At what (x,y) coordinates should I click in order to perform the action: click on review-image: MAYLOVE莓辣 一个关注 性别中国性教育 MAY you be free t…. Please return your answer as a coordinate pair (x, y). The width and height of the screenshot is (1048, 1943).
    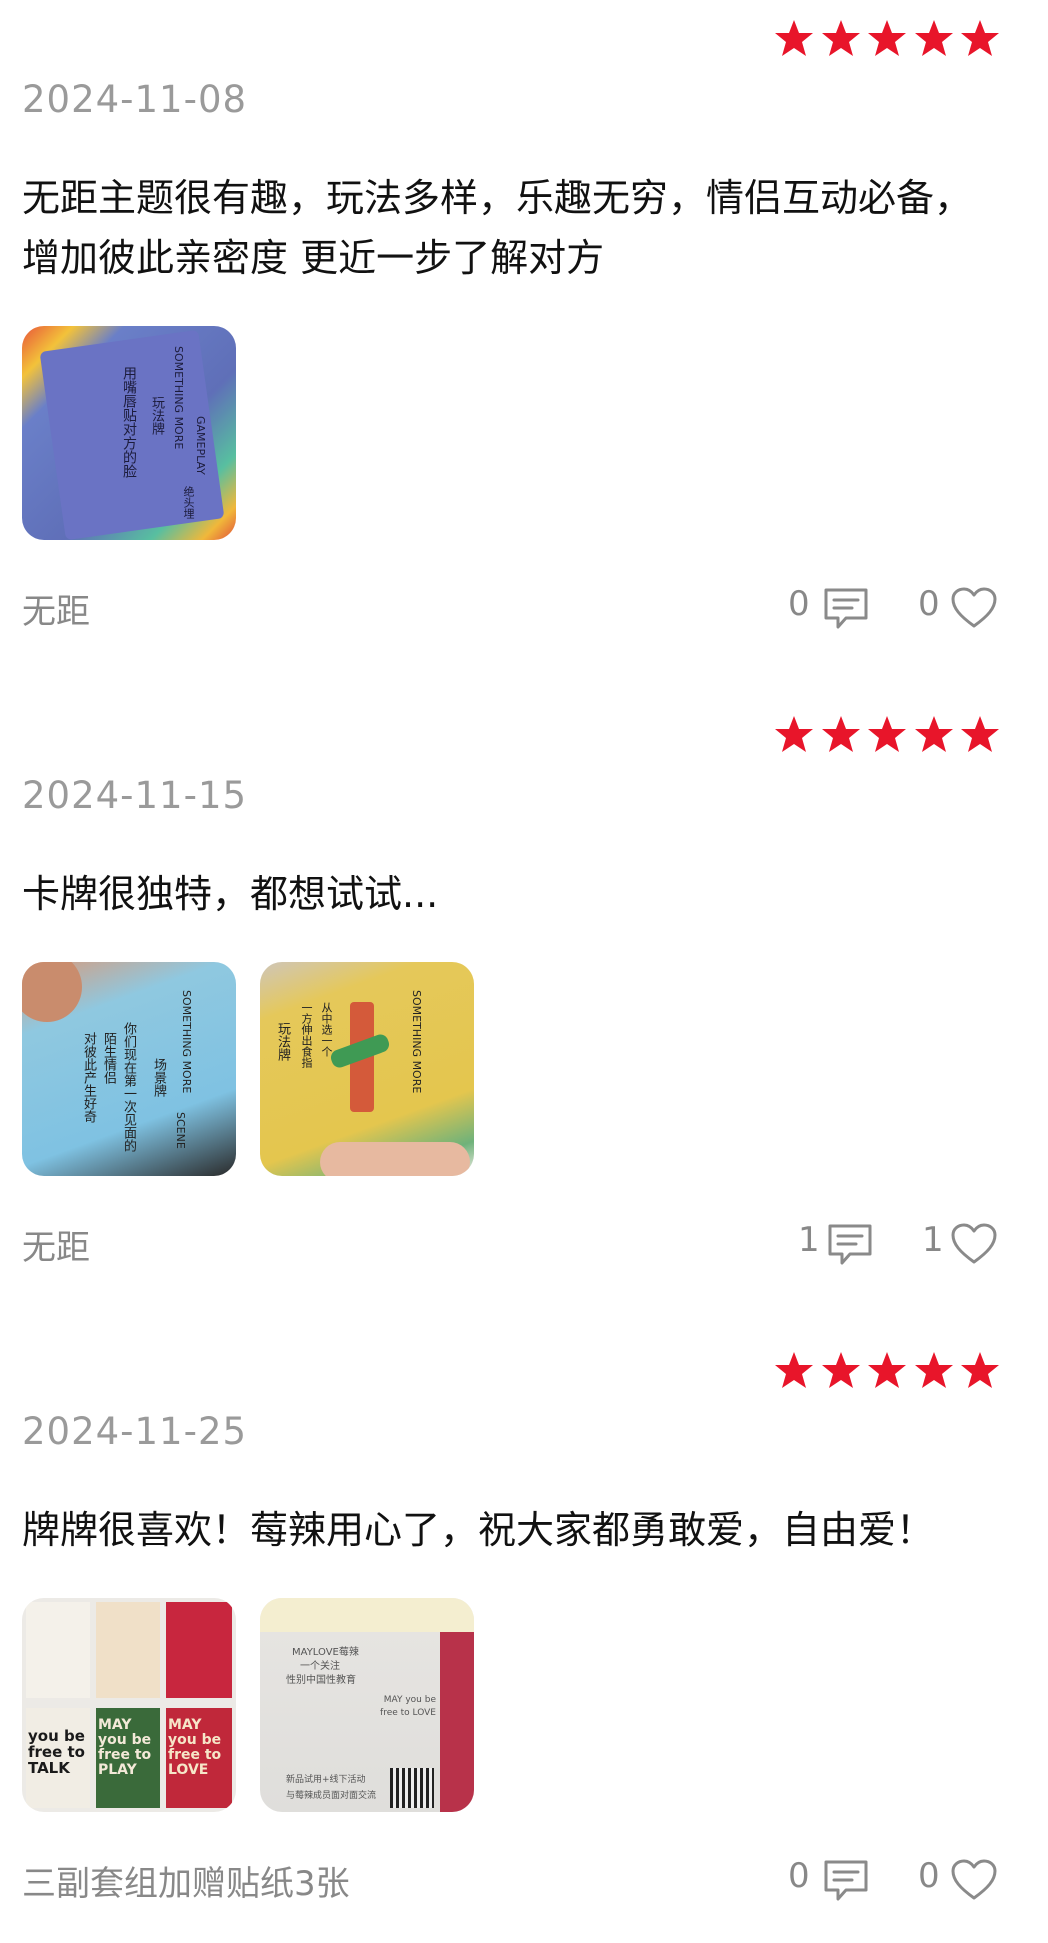
    Looking at the image, I should click on (367, 1705).